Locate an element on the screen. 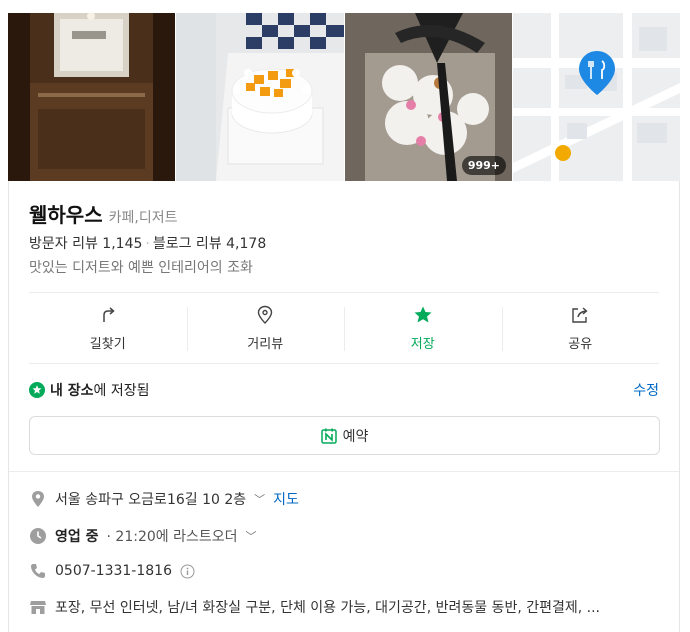  address-row: 서울 송파구 오금로16길 10 2층 ﹀ 지도 is located at coordinates (164, 499).